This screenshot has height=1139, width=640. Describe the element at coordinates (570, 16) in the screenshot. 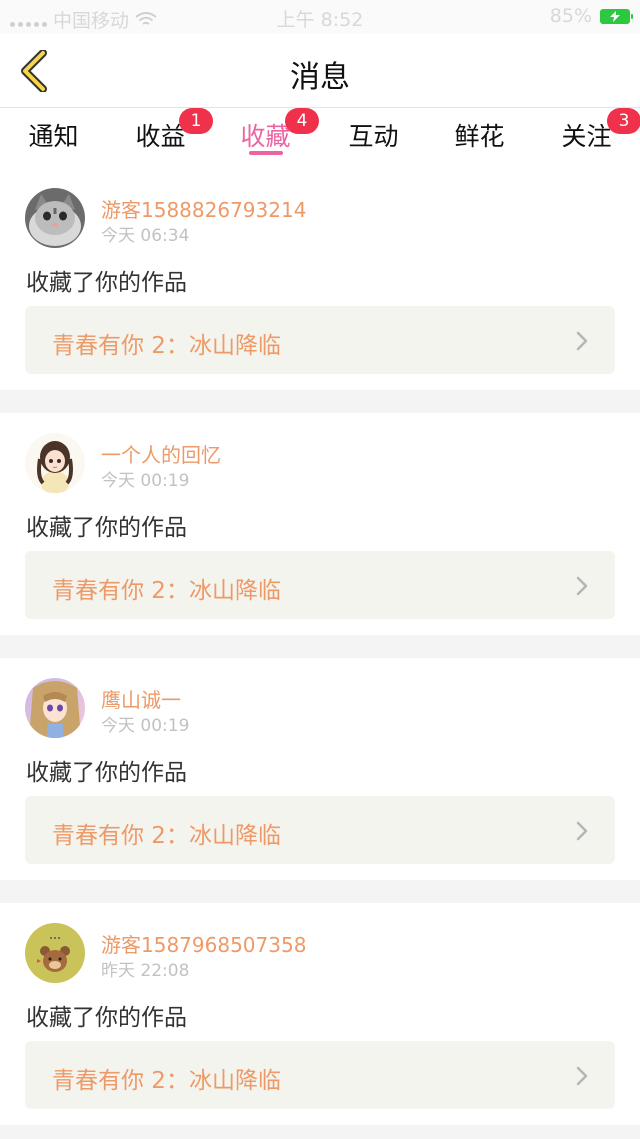

I see `battery-percent: 85%` at that location.